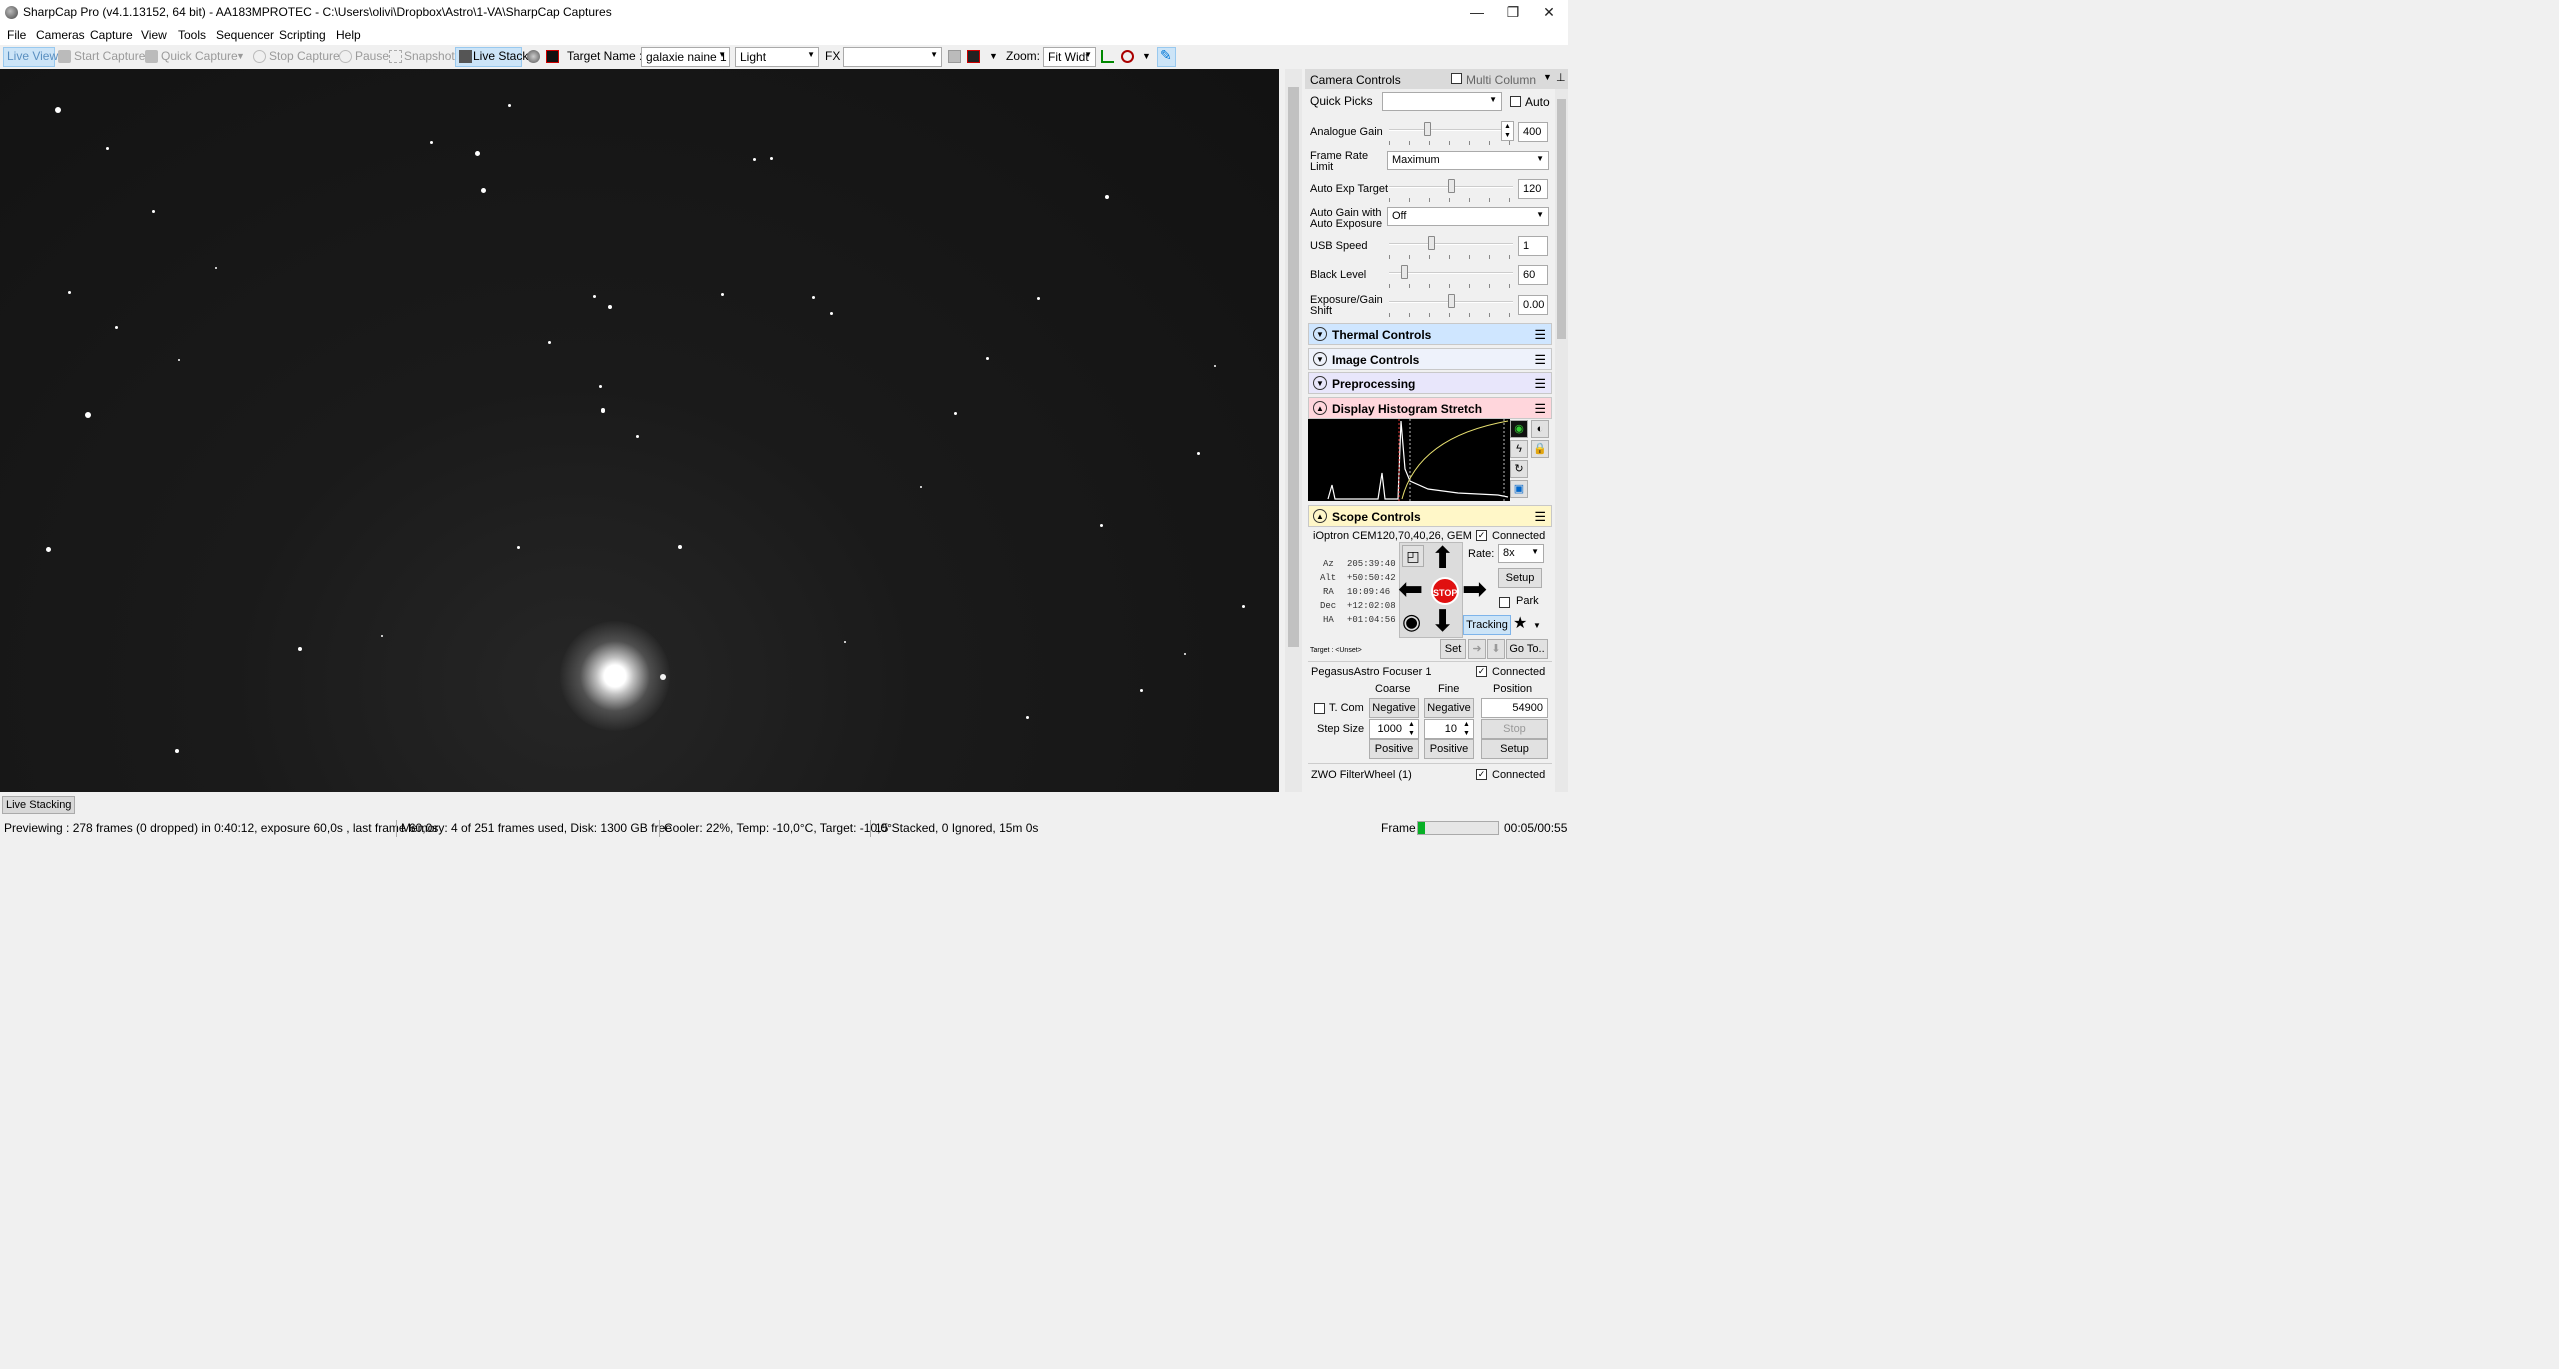 The width and height of the screenshot is (2559, 1369). I want to click on pause-button: Pause, so click(372, 56).